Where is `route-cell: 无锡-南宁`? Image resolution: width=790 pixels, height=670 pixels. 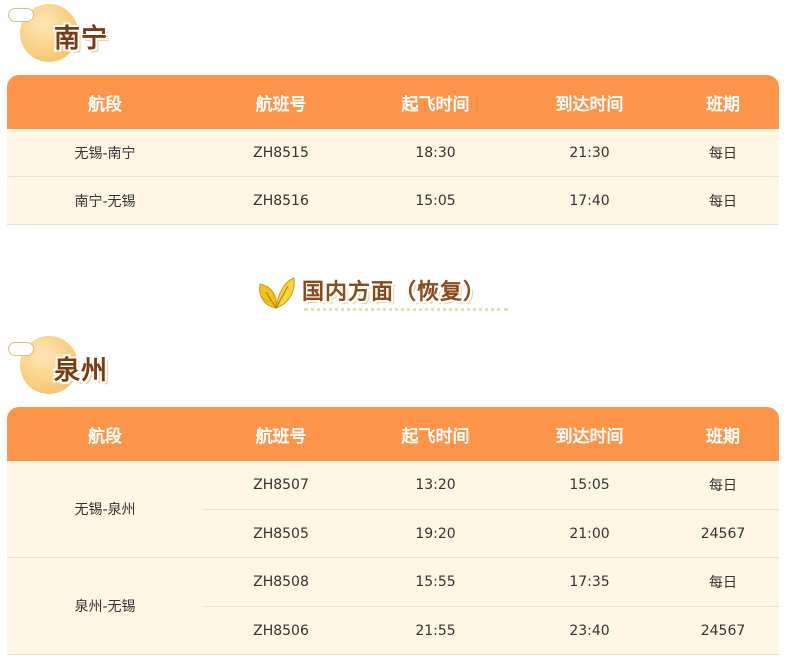 route-cell: 无锡-南宁 is located at coordinates (105, 153).